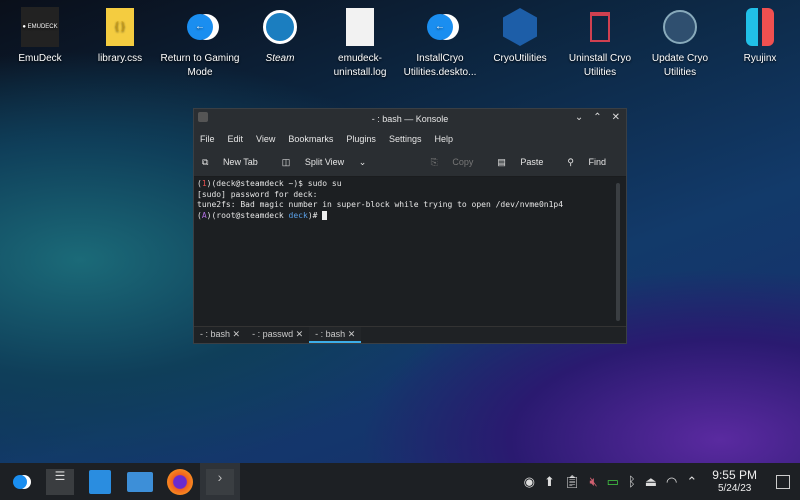 This screenshot has height=500, width=800. Describe the element at coordinates (572, 482) in the screenshot. I see `clipboard-icon: 📋︎` at that location.